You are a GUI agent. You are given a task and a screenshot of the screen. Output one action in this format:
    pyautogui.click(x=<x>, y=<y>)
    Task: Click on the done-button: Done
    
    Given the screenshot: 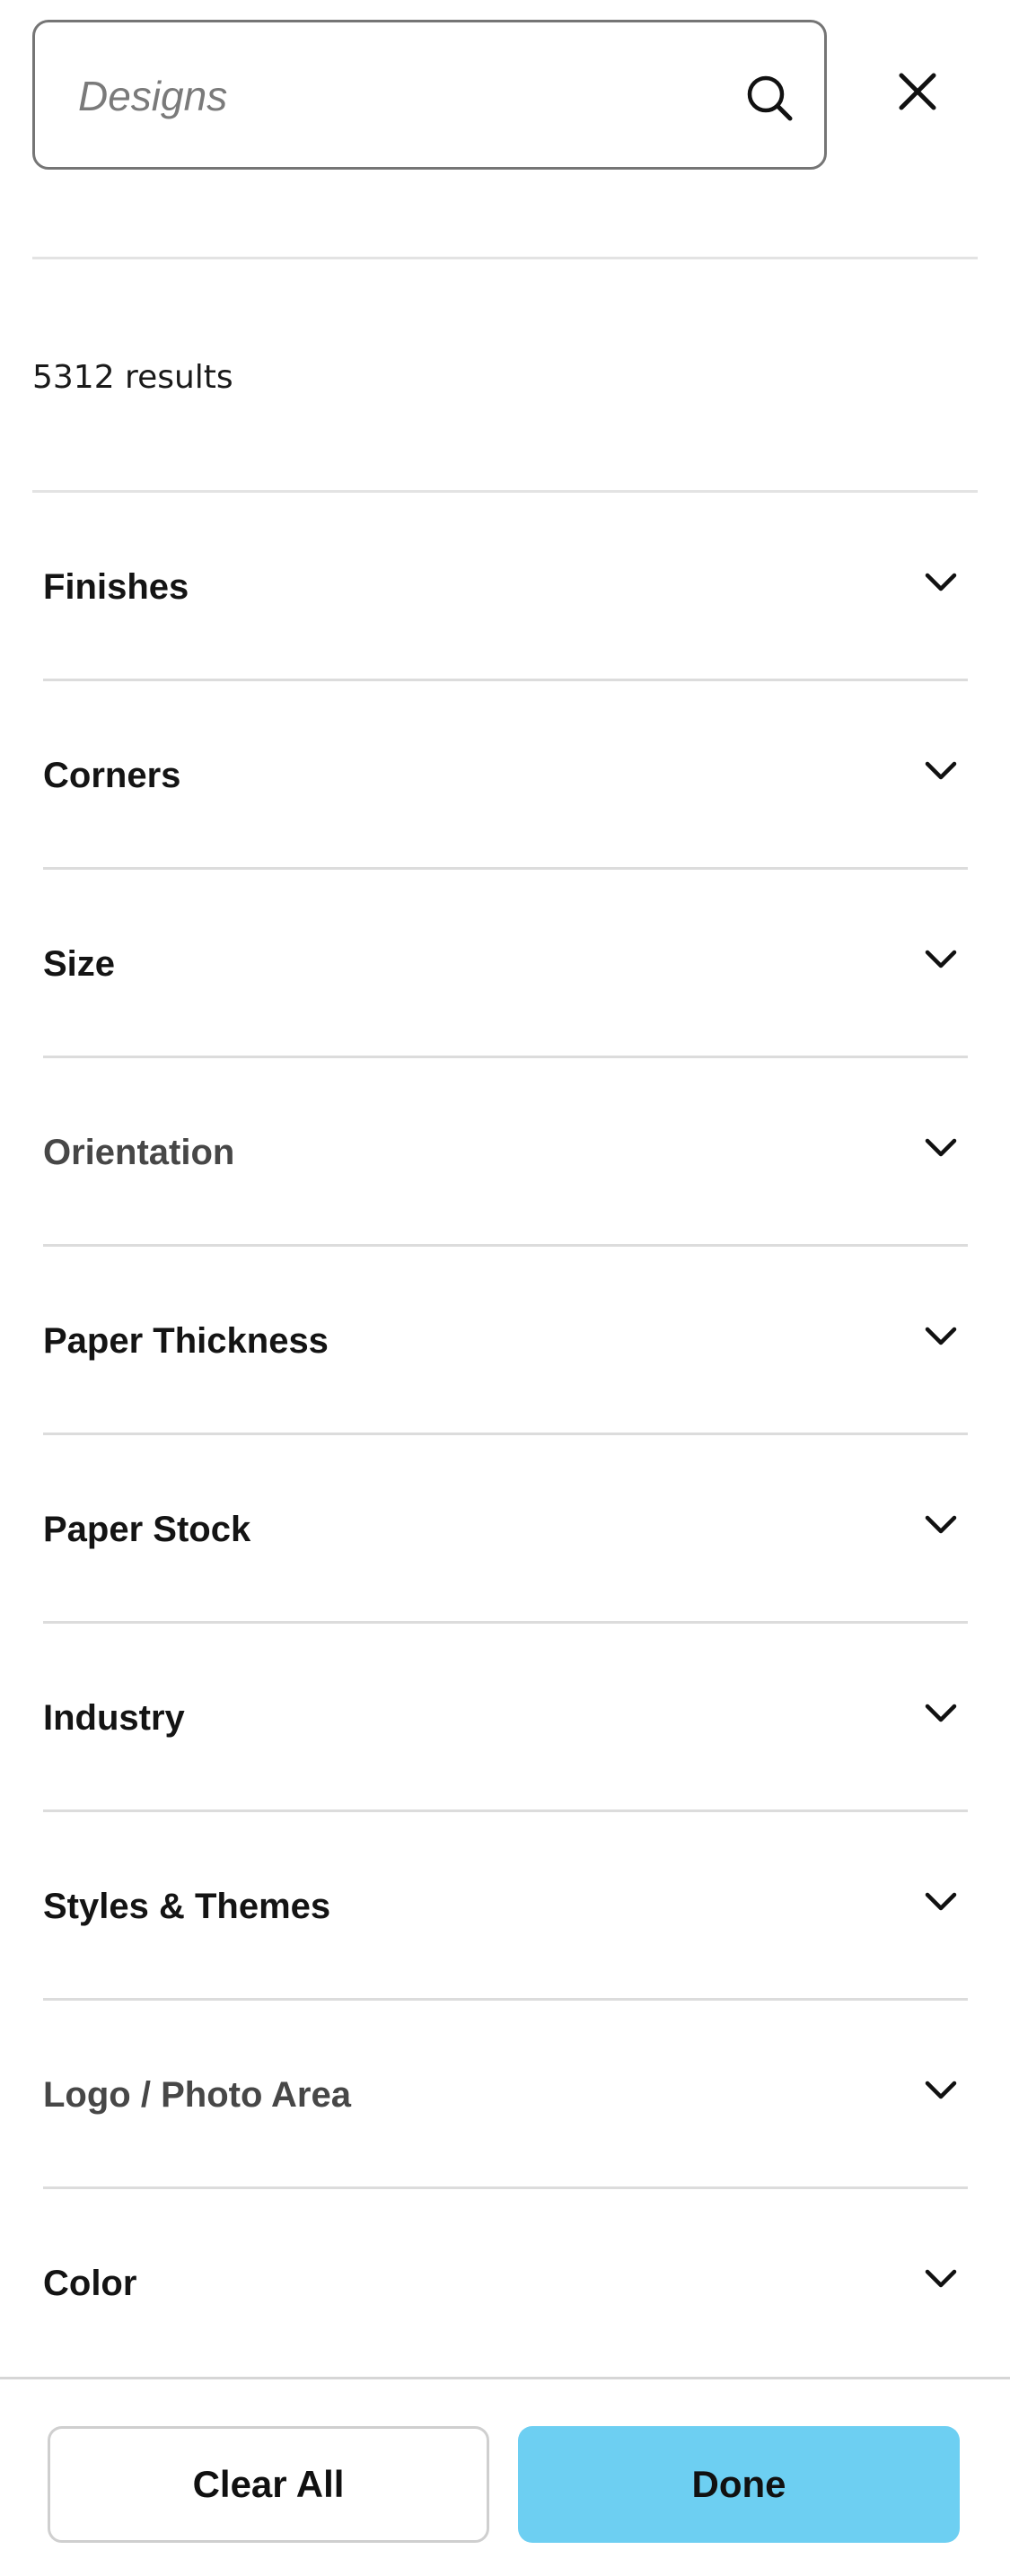 What is the action you would take?
    pyautogui.click(x=739, y=2484)
    